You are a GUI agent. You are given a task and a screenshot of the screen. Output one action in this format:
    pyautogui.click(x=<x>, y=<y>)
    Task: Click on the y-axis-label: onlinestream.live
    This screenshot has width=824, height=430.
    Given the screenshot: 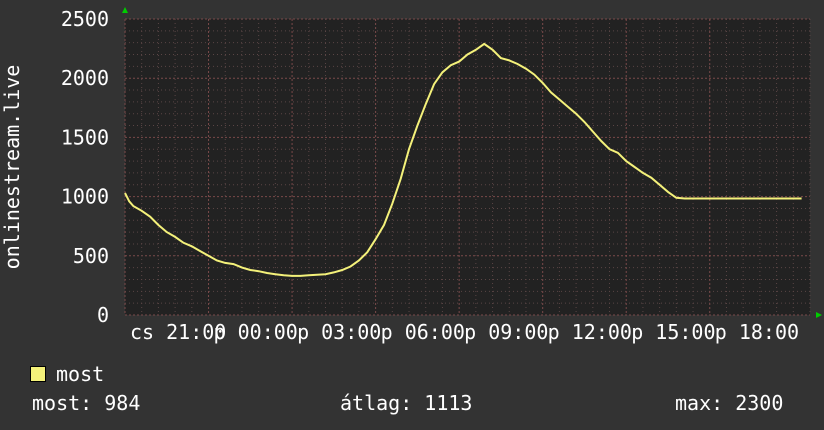 What is the action you would take?
    pyautogui.click(x=12, y=167)
    